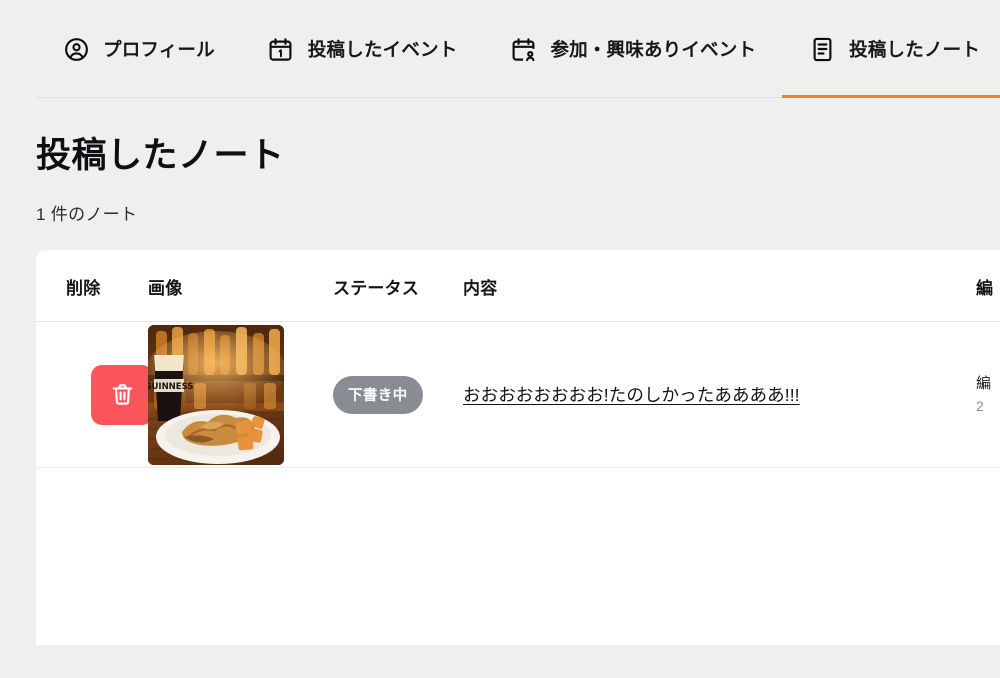  I want to click on note-count-label: 1 件のノート, so click(87, 215).